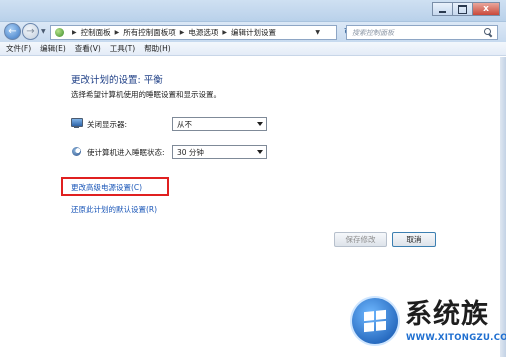 The width and height of the screenshot is (506, 357). Describe the element at coordinates (117, 80) in the screenshot. I see `page-title: 更改计划的设置: 平衡` at that location.